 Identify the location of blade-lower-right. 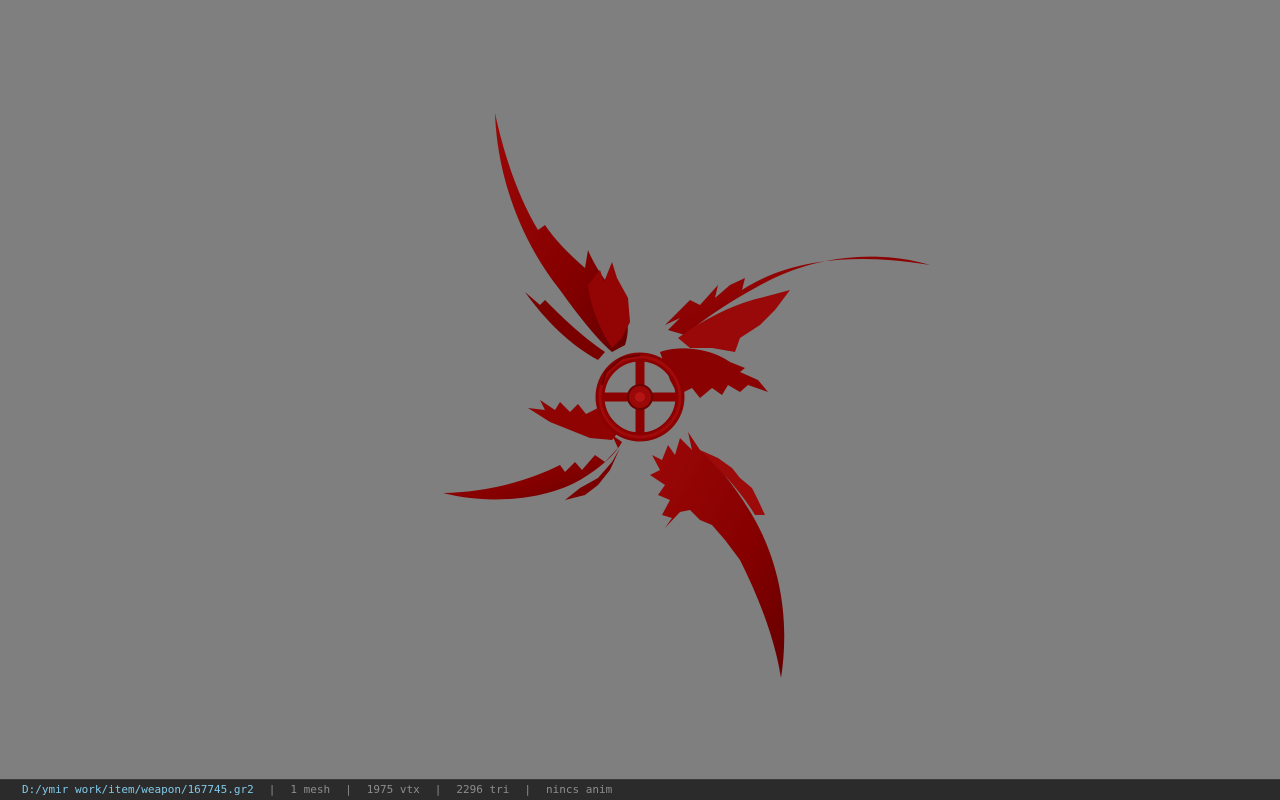
(717, 555).